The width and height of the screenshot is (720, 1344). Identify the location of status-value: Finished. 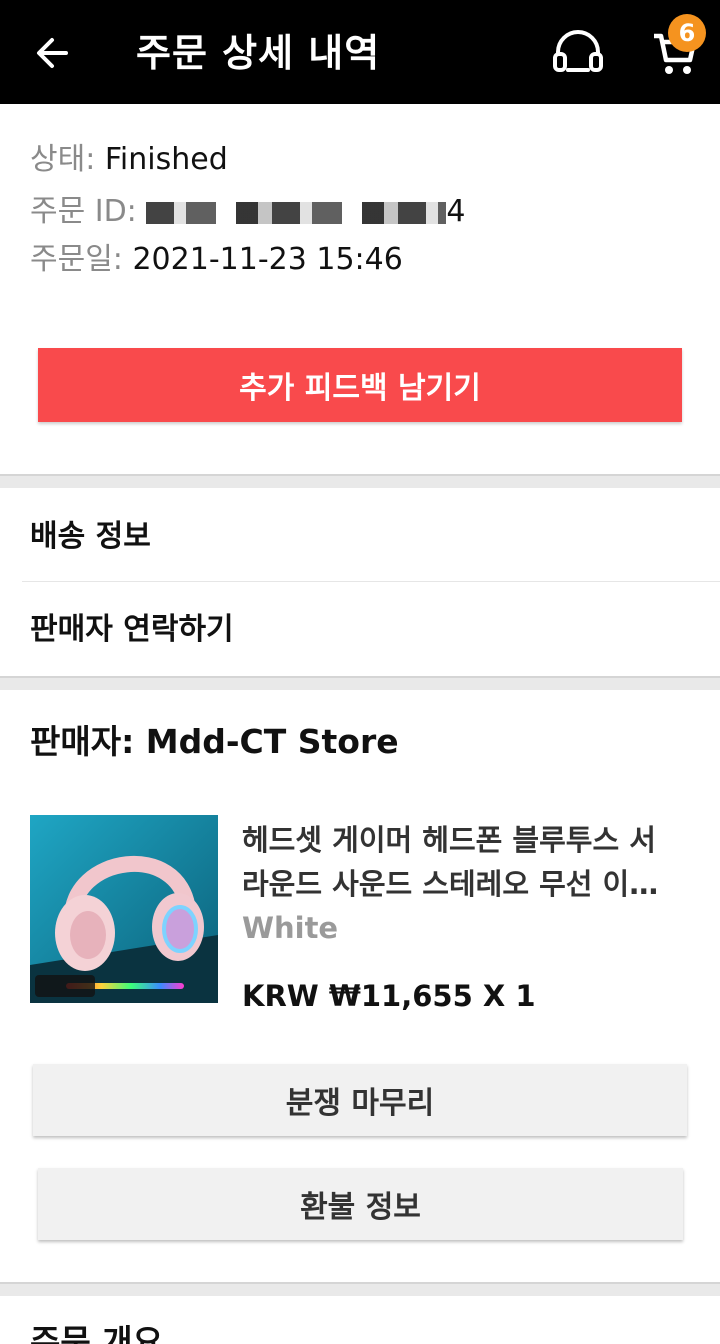
(166, 159).